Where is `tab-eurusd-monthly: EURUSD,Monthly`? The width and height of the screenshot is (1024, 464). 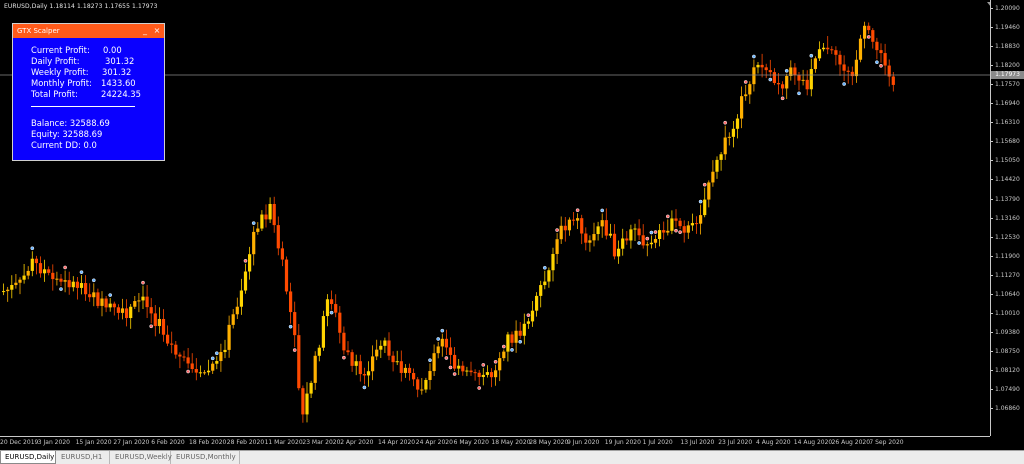
tab-eurusd-monthly: EURUSD,Monthly is located at coordinates (206, 457).